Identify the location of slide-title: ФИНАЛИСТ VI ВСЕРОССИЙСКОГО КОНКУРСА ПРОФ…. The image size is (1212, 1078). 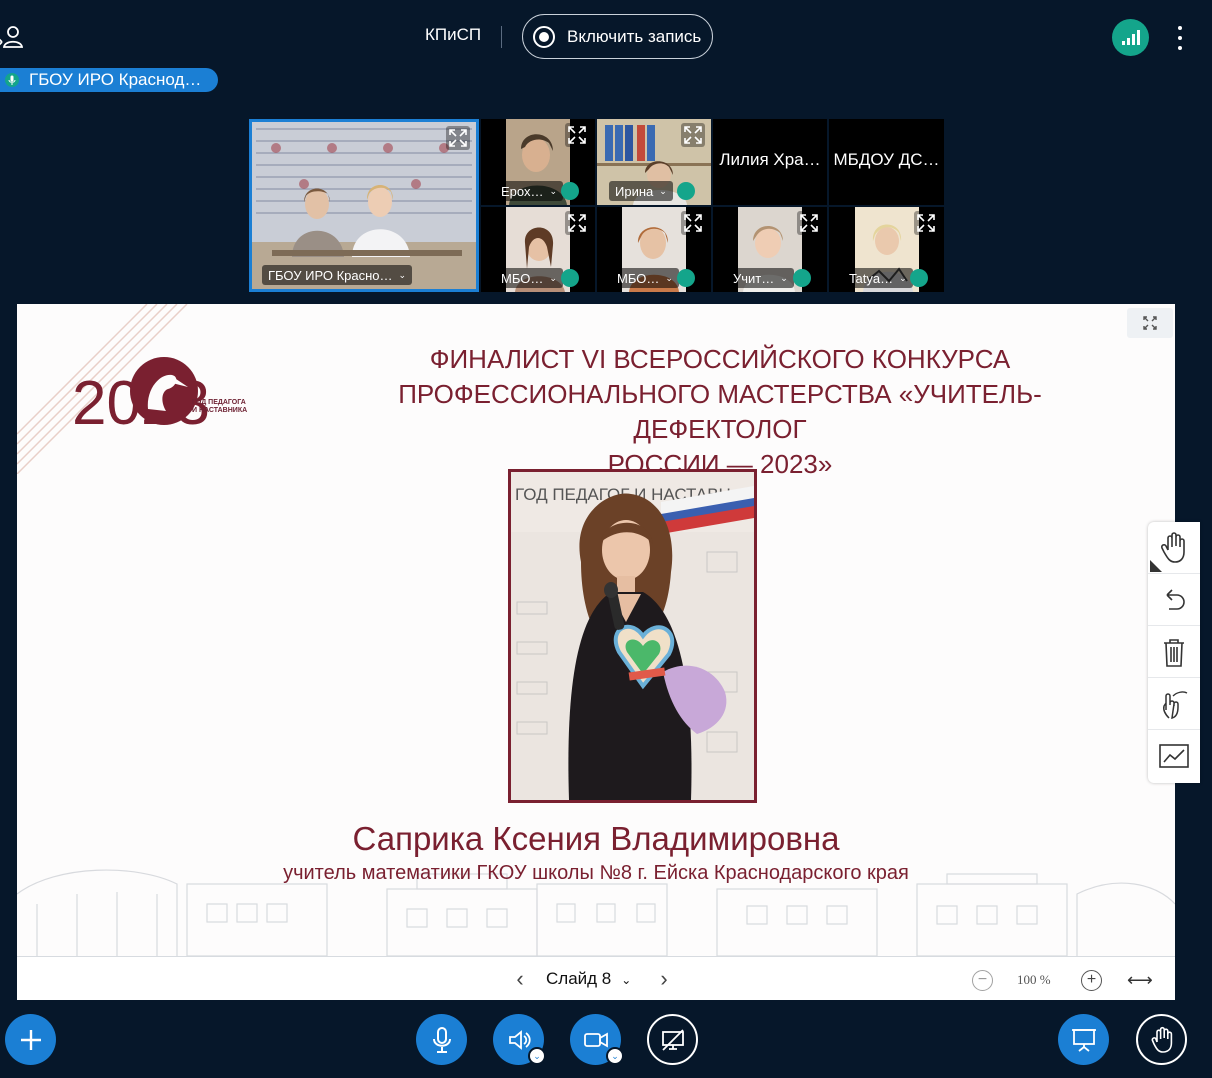
(720, 412).